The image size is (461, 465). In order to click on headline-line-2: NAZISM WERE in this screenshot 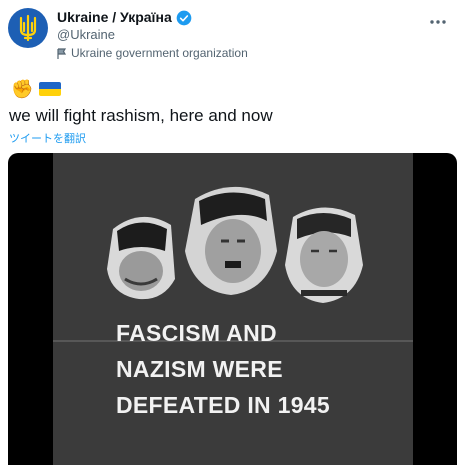, I will do `click(199, 369)`.